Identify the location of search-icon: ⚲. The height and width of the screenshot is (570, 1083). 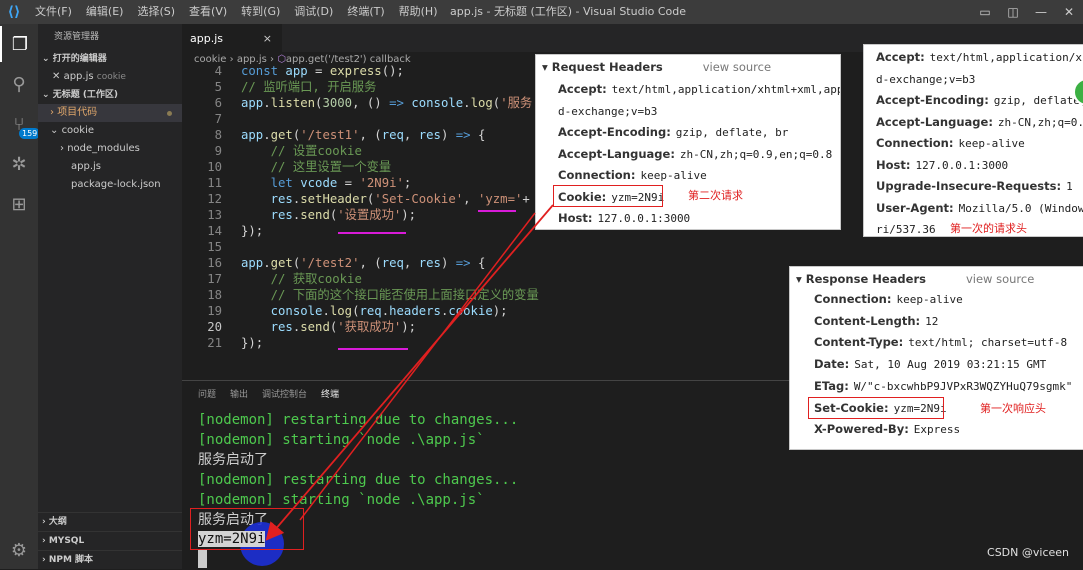
(19, 84).